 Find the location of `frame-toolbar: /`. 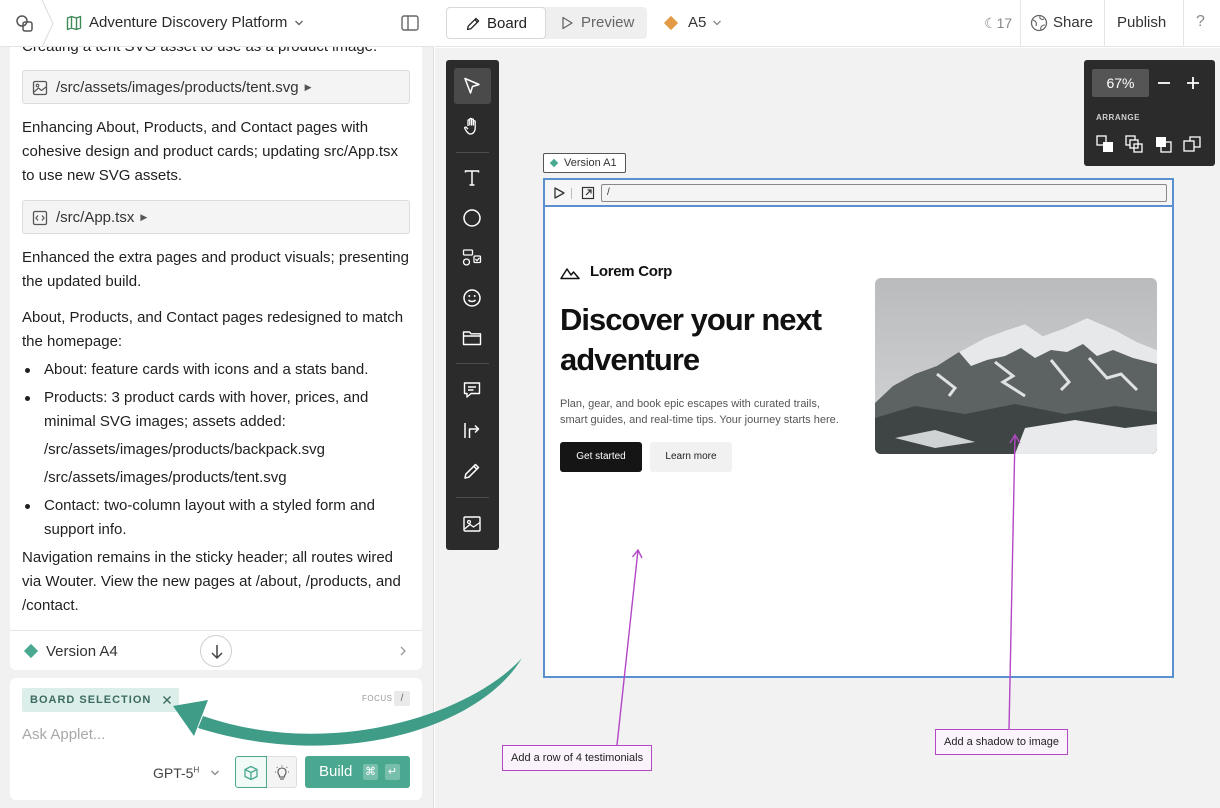

frame-toolbar: / is located at coordinates (858, 193).